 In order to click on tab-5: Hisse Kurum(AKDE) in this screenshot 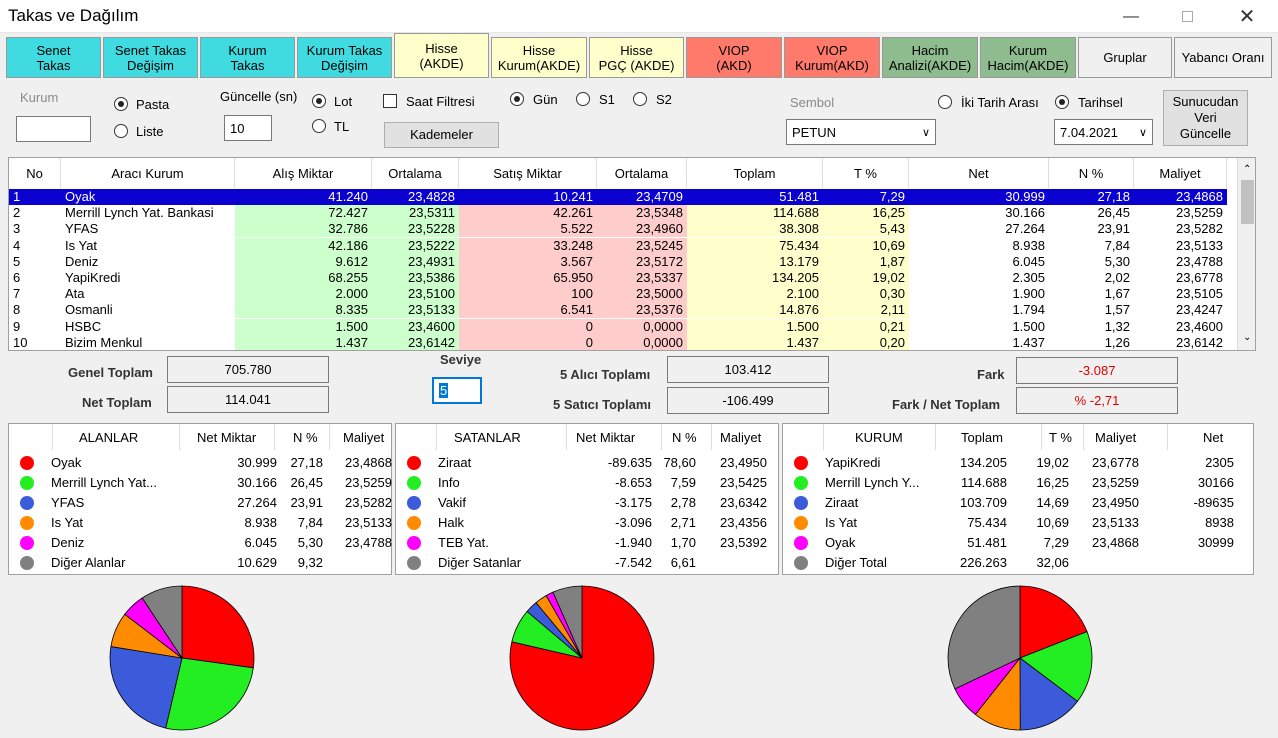, I will do `click(539, 57)`.